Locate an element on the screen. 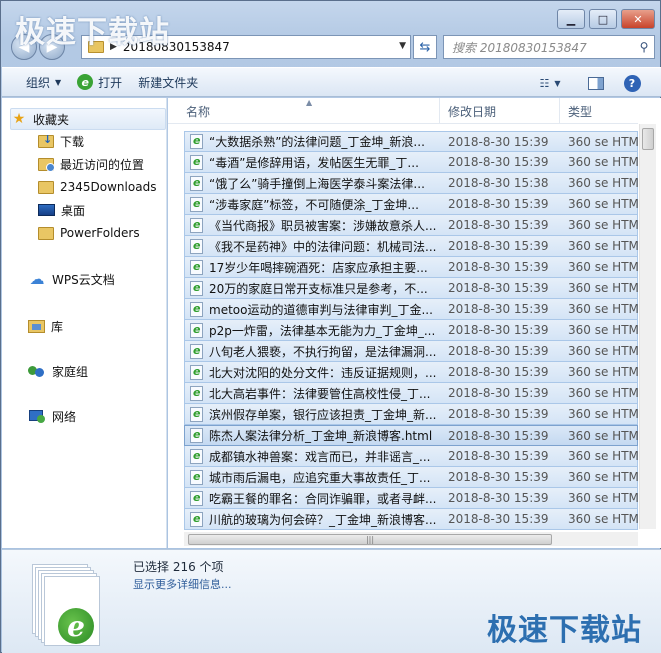 The image size is (661, 653). sidebar-item-powerfolders: PowerFolders is located at coordinates (89, 233).